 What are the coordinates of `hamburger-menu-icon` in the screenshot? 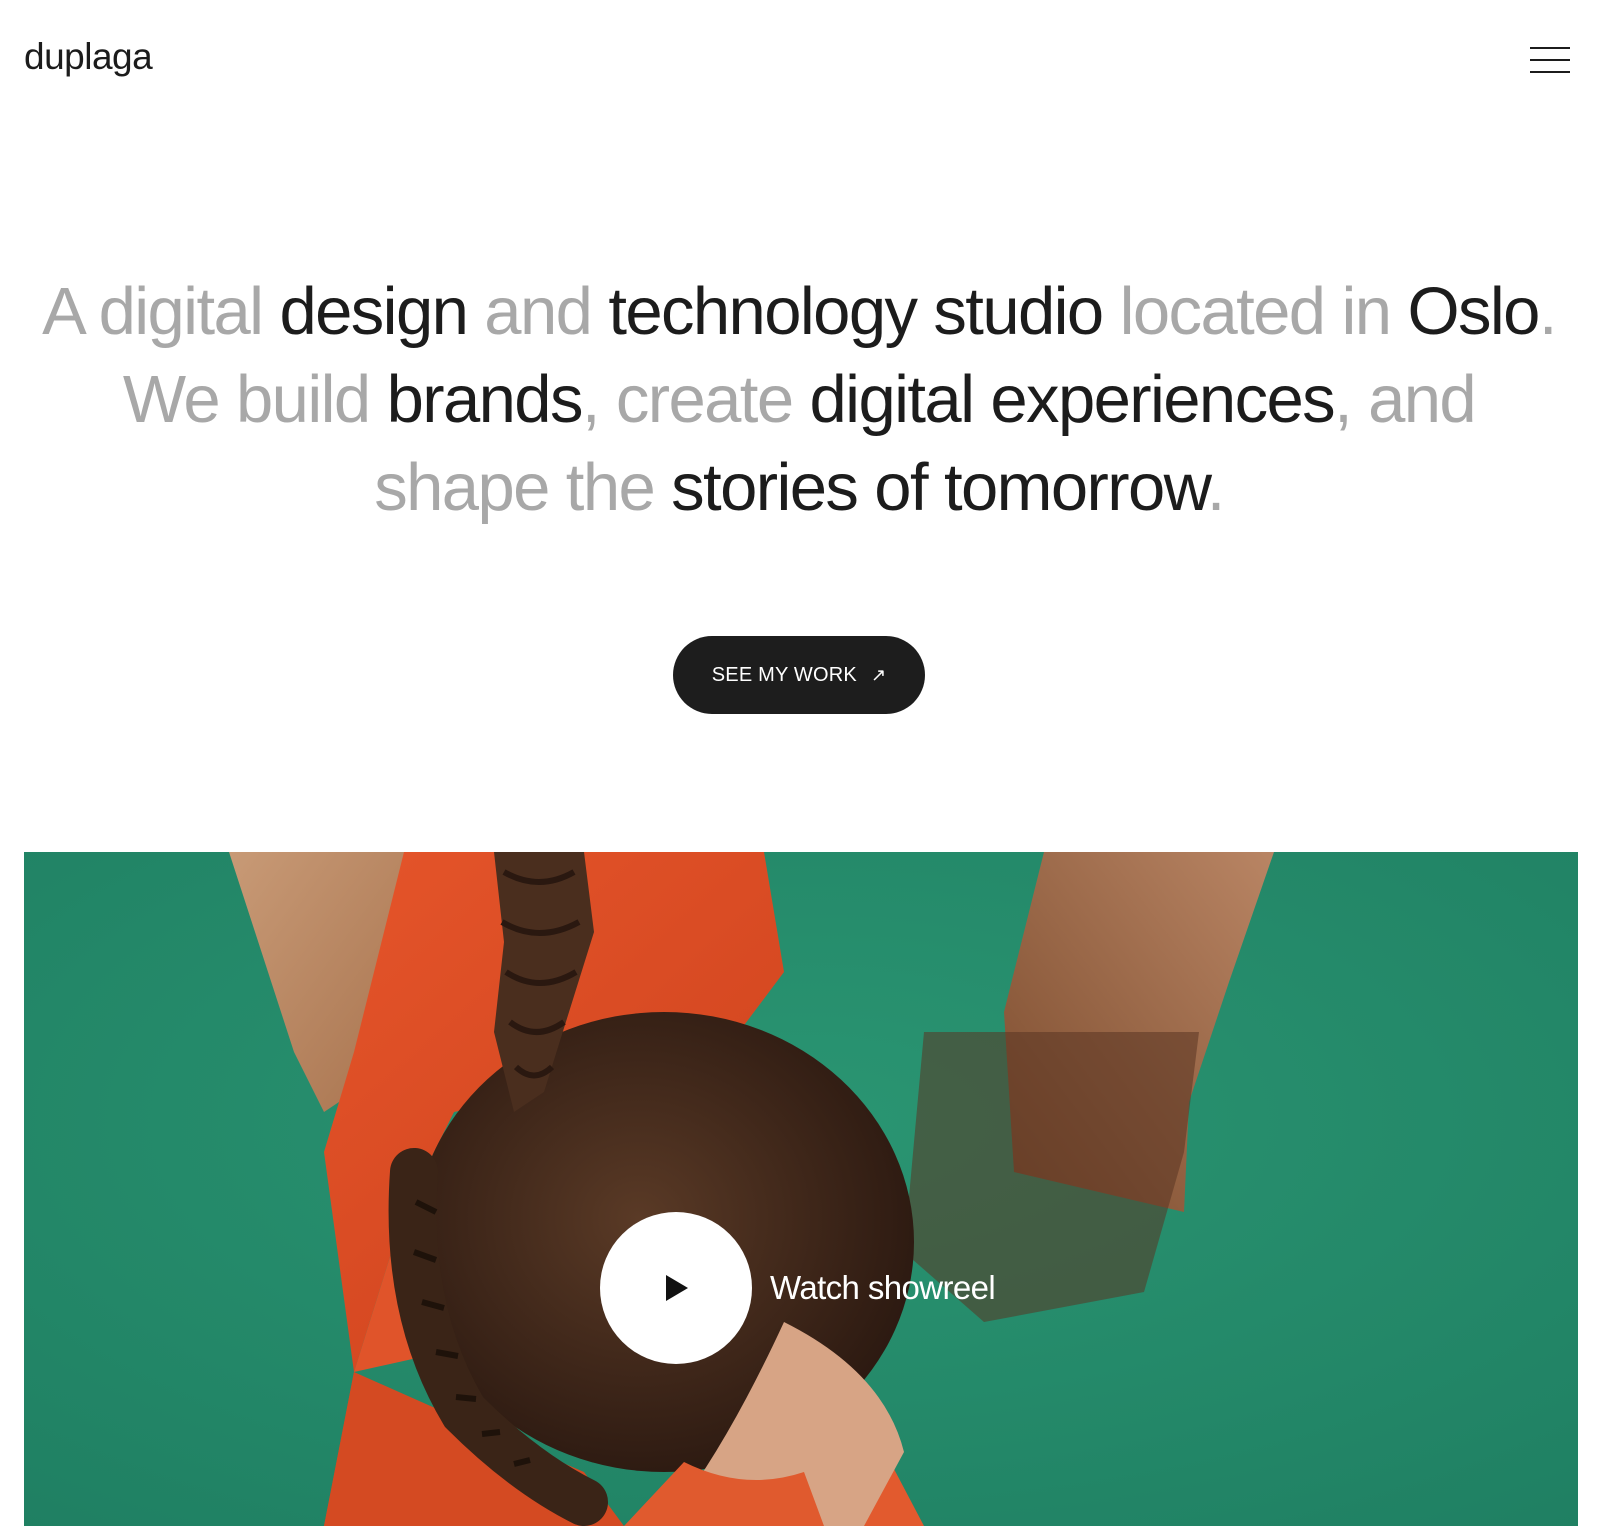 It's located at (1552, 61).